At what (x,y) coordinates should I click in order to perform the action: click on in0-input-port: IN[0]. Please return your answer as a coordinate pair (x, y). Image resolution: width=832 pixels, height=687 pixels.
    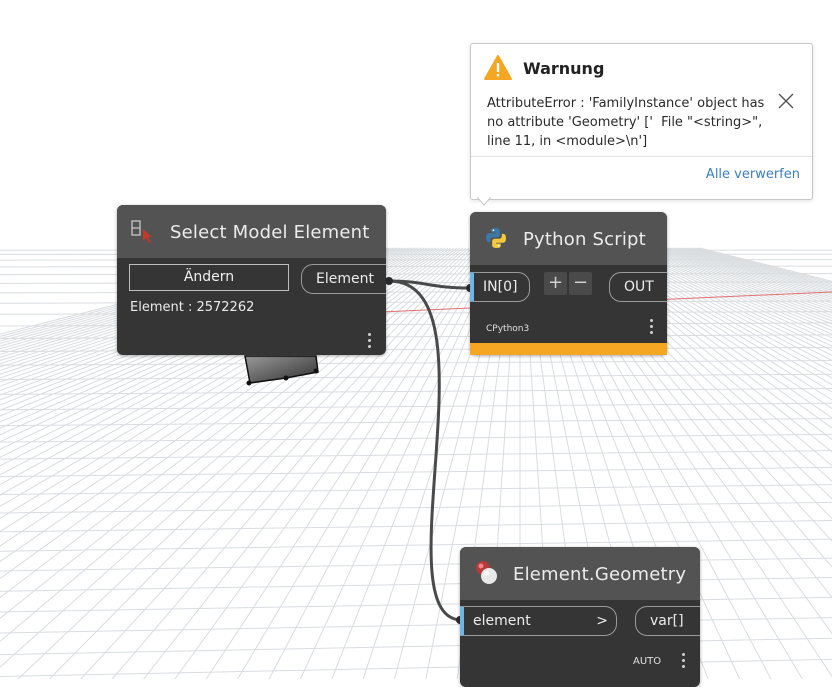
    Looking at the image, I should click on (500, 287).